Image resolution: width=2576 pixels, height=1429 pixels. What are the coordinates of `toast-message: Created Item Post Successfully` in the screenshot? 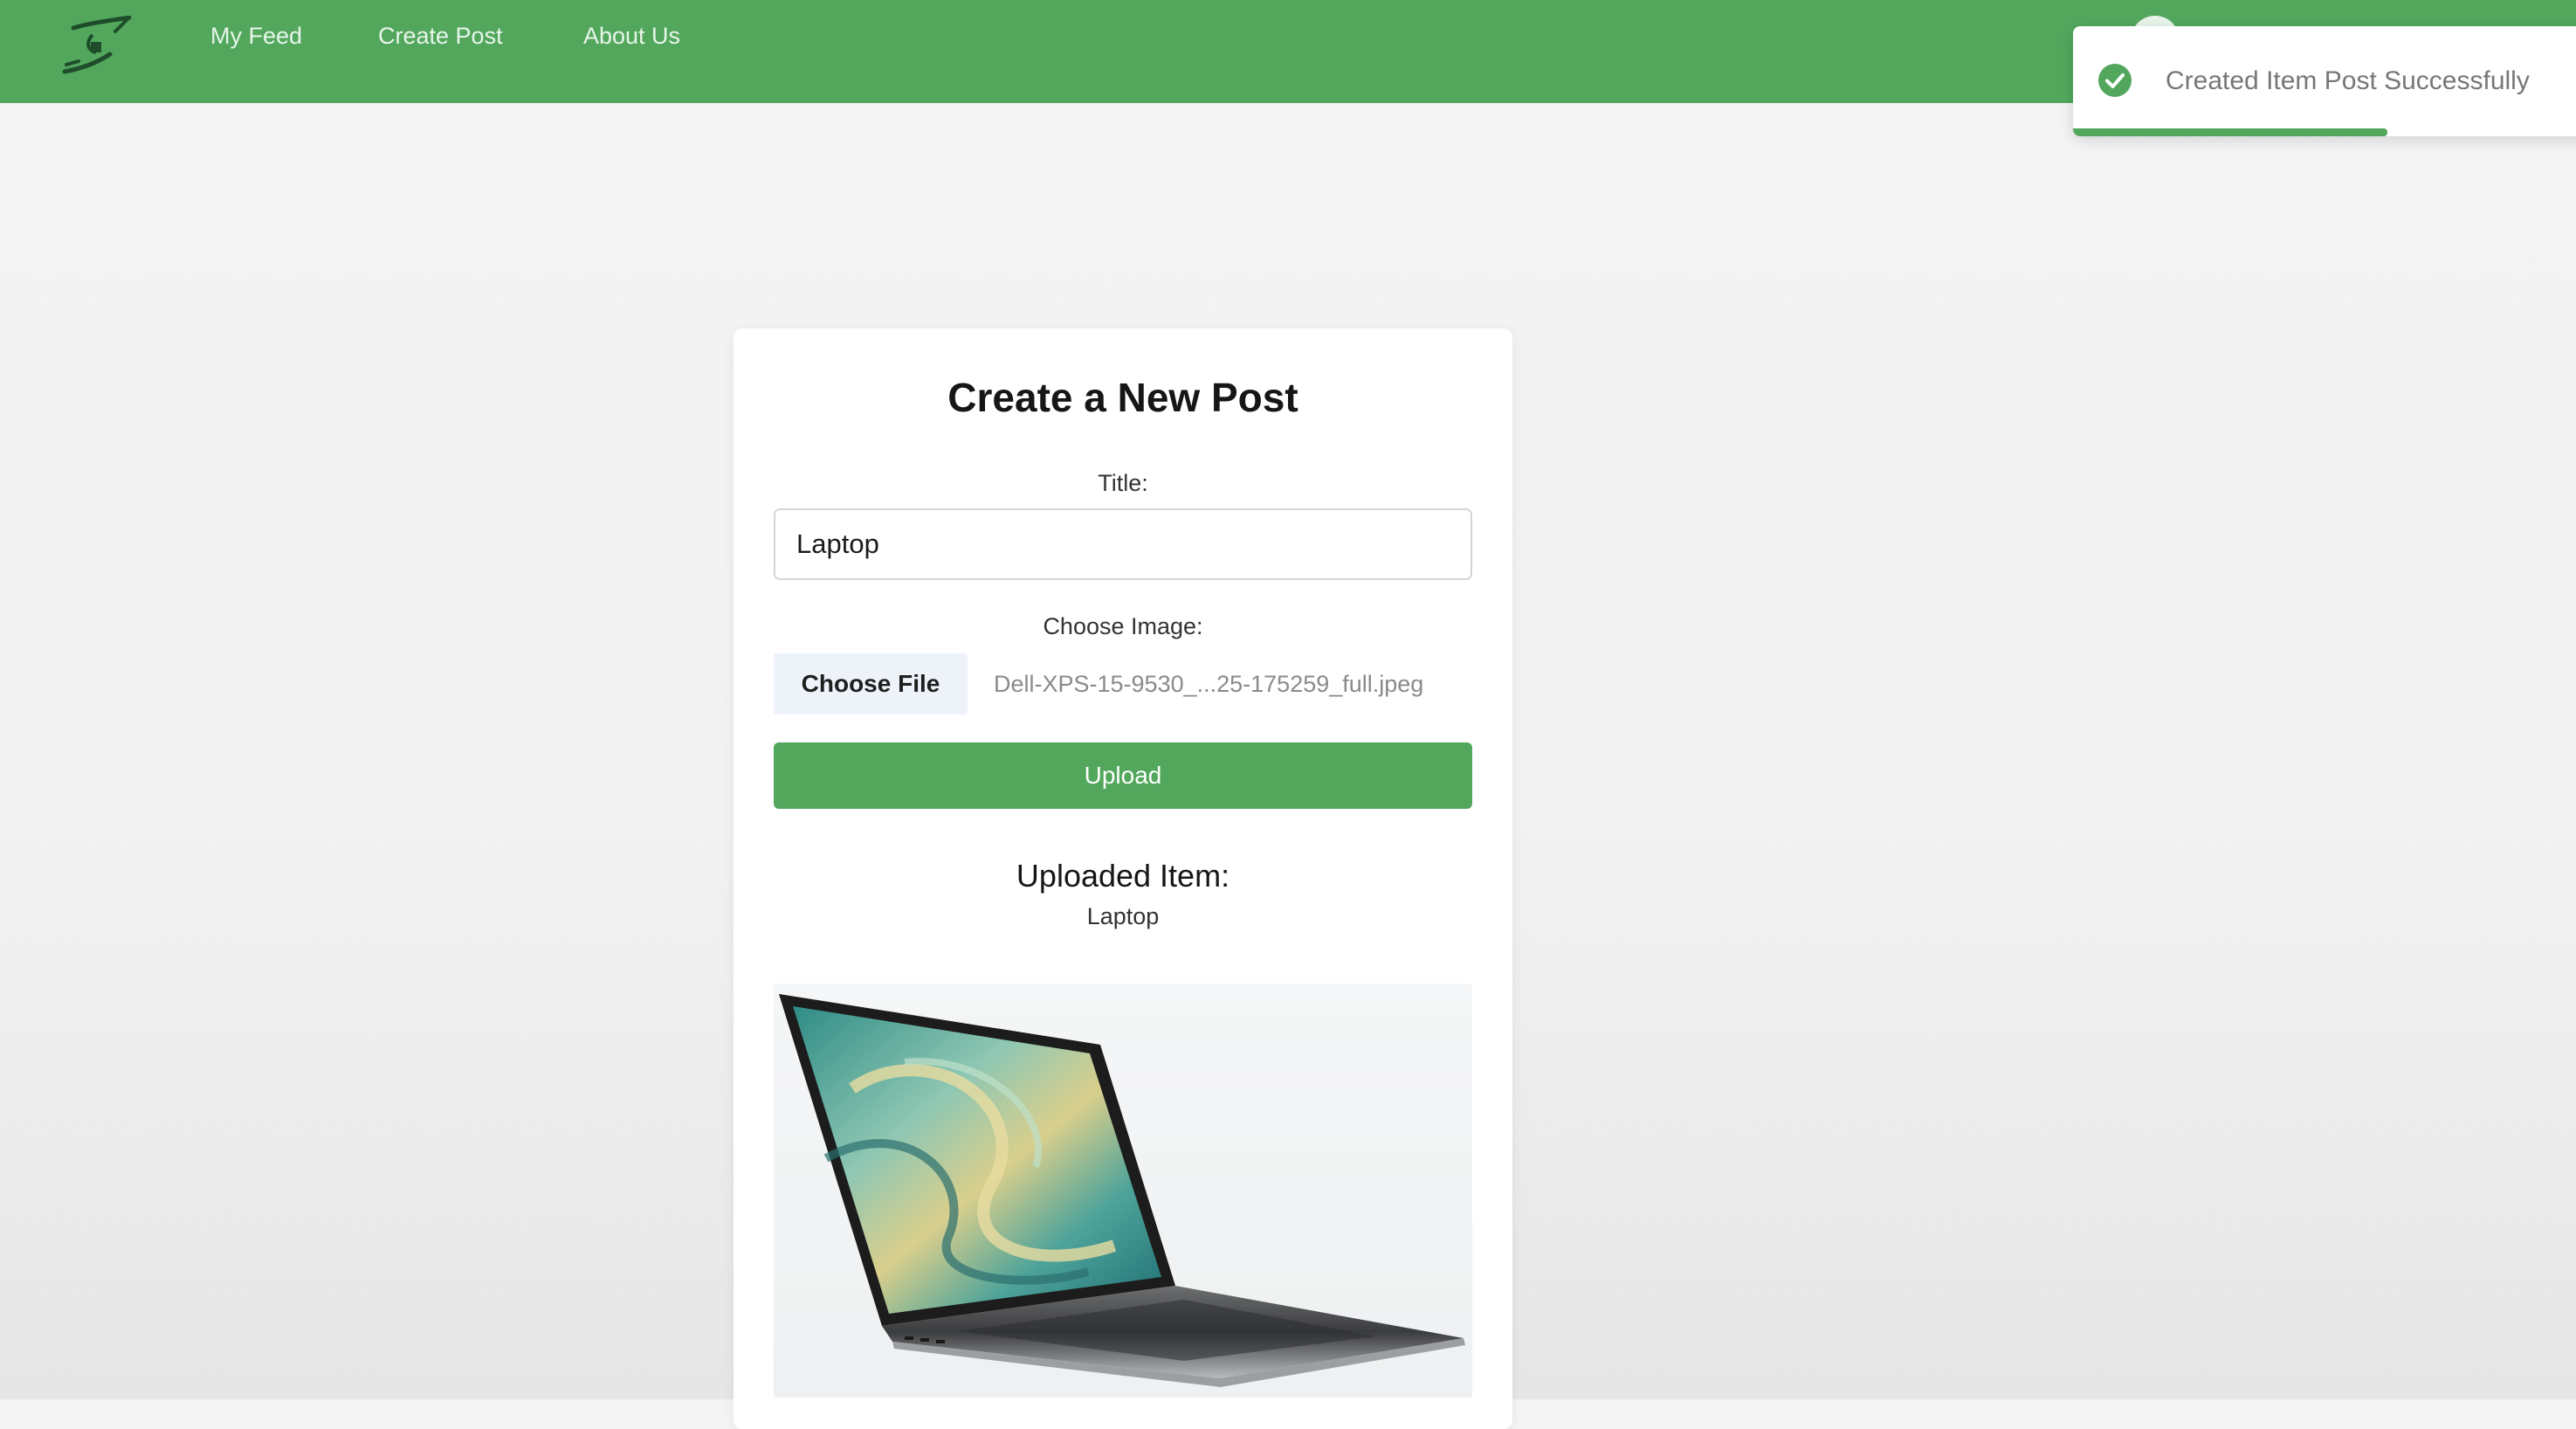 It's located at (2348, 81).